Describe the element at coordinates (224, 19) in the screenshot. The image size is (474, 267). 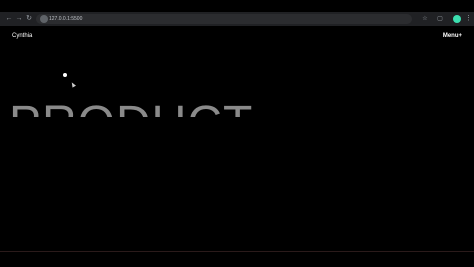
I see `address-bar: 127.0.0.1:5500` at that location.